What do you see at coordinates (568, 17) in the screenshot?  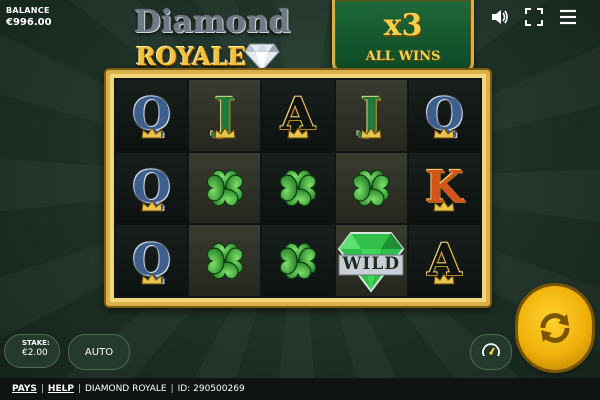 I see `hamburger-menu-icon` at bounding box center [568, 17].